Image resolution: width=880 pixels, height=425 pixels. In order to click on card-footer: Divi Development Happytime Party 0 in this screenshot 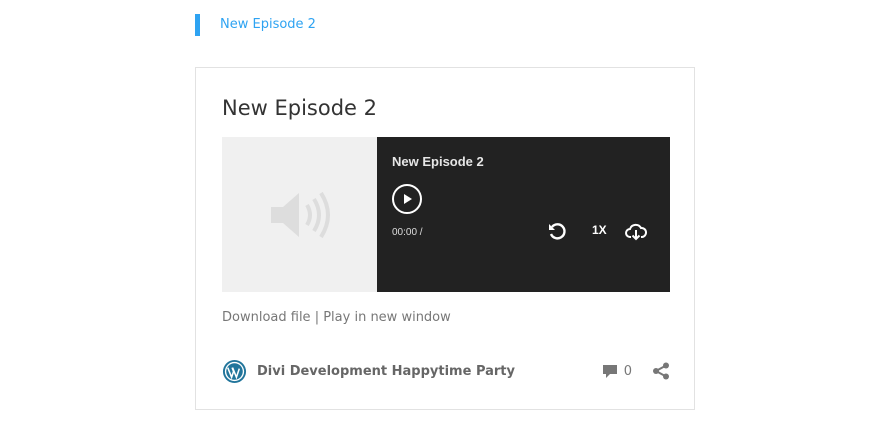, I will do `click(446, 371)`.